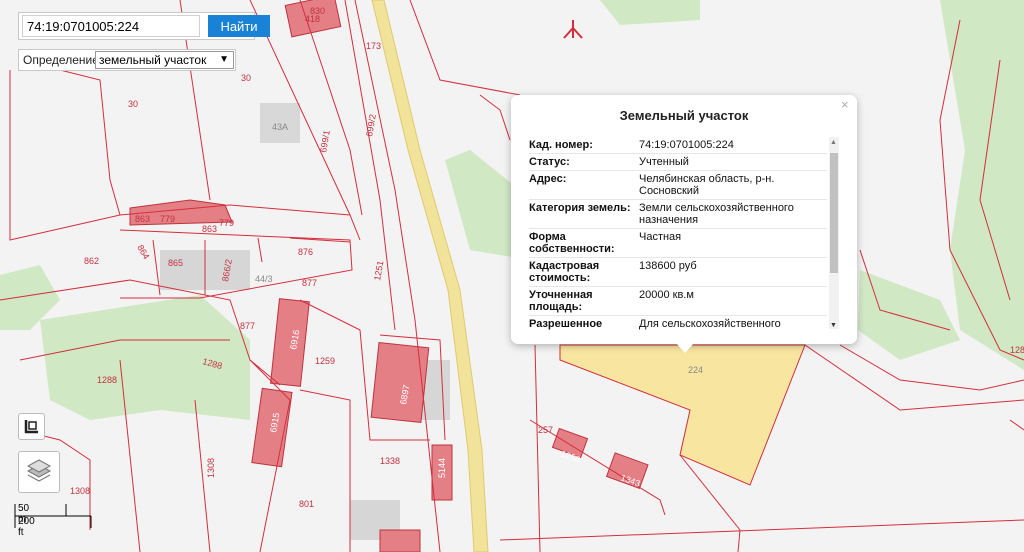 Image resolution: width=1024 pixels, height=552 pixels. What do you see at coordinates (107, 380) in the screenshot?
I see `map-label: 1288` at bounding box center [107, 380].